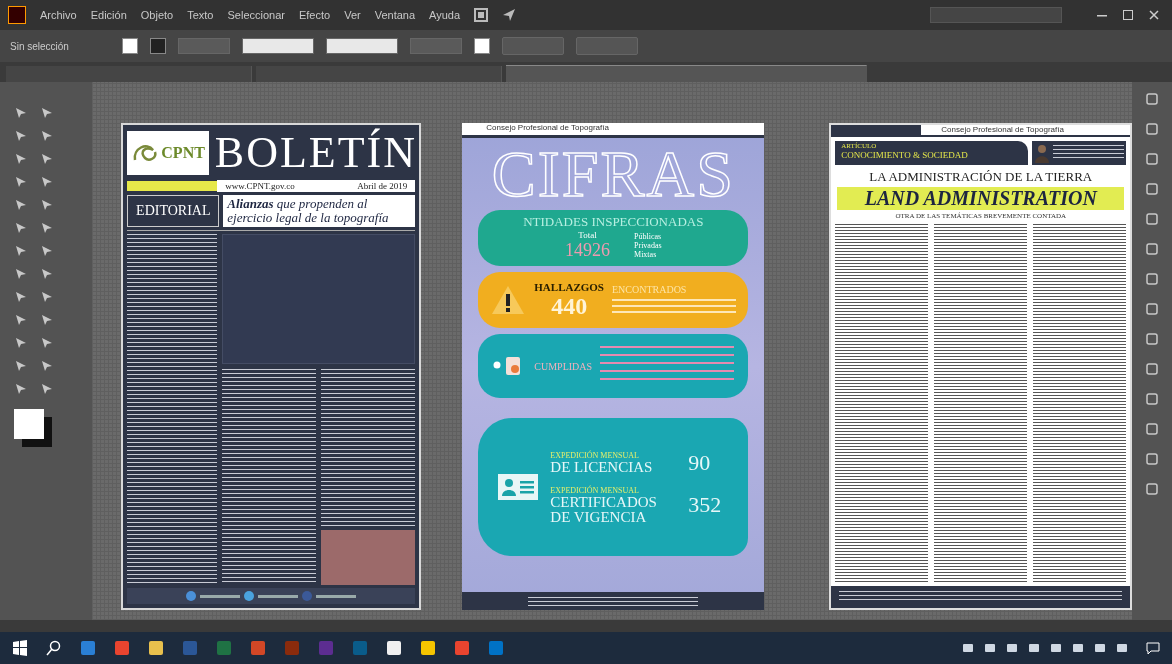 This screenshot has height=664, width=1172. Describe the element at coordinates (1154, 15) in the screenshot. I see `close-icon` at that location.